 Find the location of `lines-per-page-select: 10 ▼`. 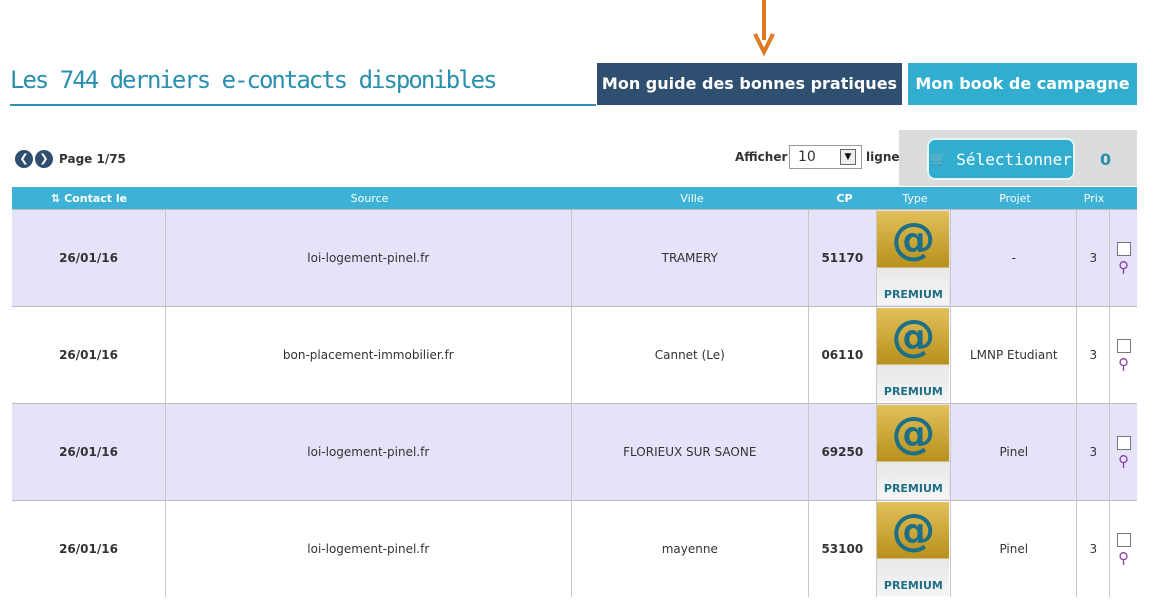

lines-per-page-select: 10 ▼ is located at coordinates (825, 157).